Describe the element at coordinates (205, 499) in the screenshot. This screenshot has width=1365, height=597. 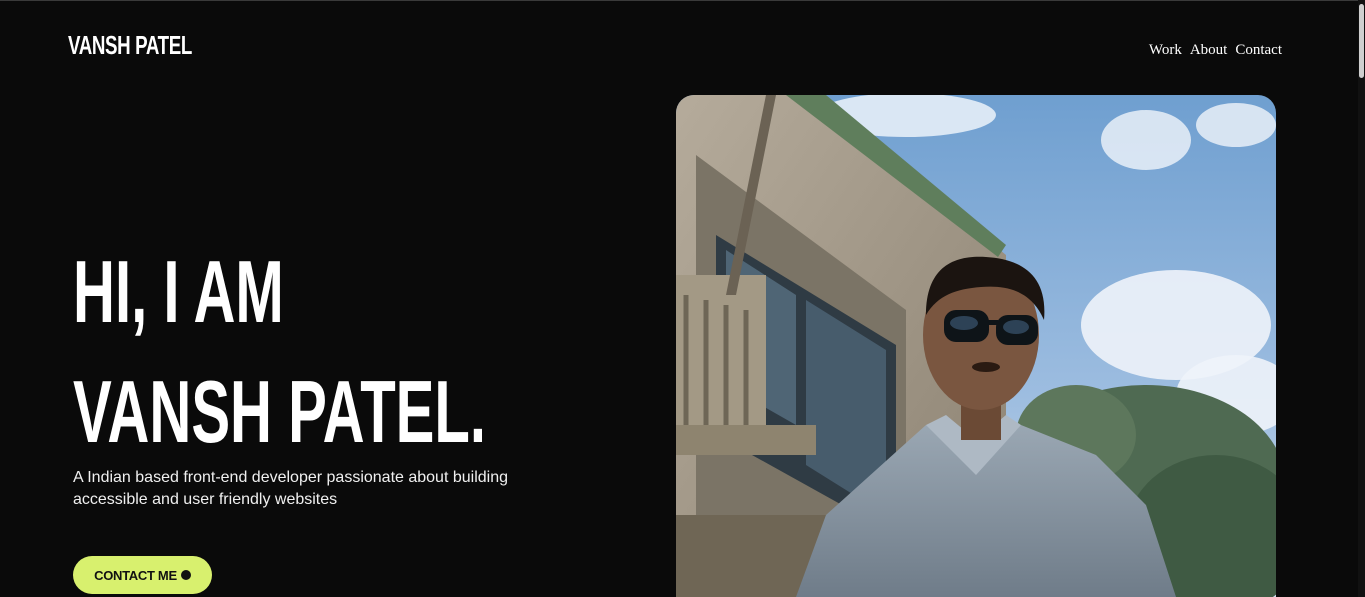
I see `hero-subtitle-line-2: accessible and user friendly websites` at that location.